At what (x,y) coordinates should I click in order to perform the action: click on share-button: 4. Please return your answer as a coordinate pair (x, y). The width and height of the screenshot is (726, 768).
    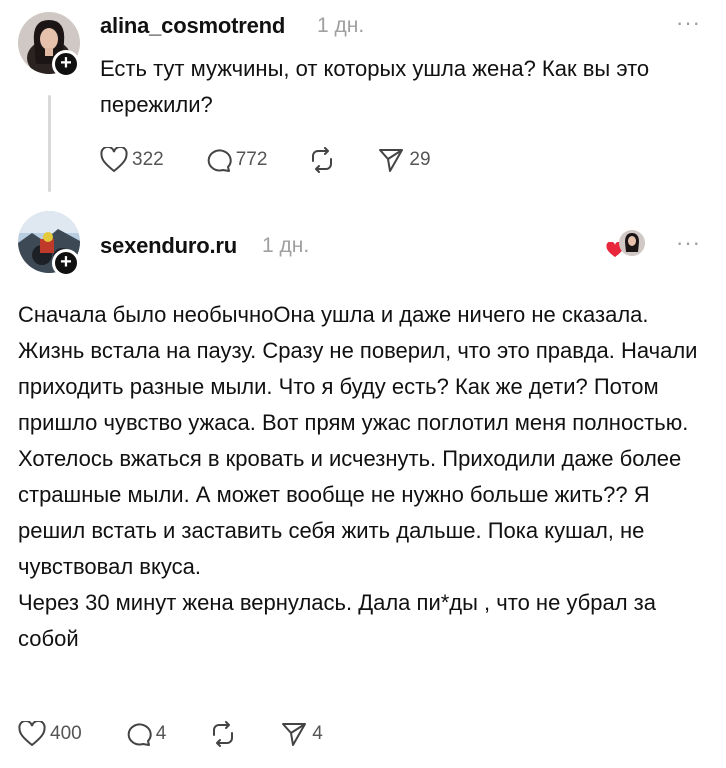
    Looking at the image, I should click on (301, 734).